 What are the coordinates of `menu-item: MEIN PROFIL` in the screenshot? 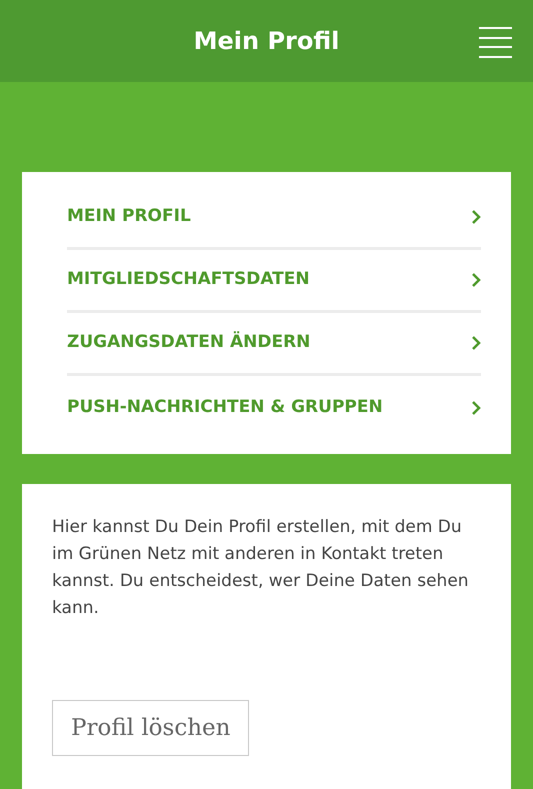 It's located at (274, 218).